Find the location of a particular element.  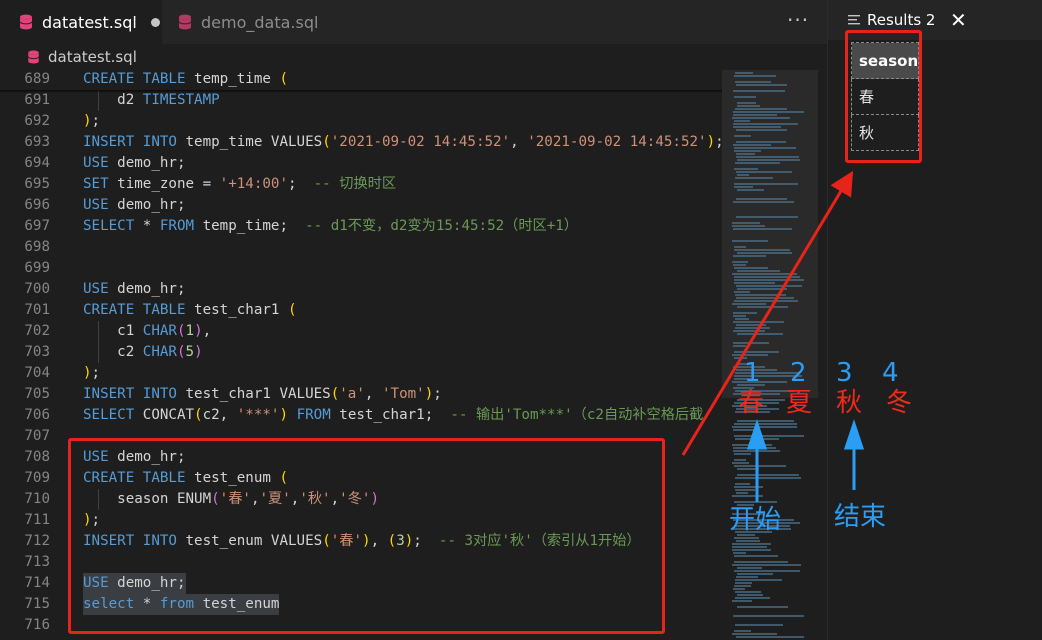

blue-arrow-end is located at coordinates (854, 454).